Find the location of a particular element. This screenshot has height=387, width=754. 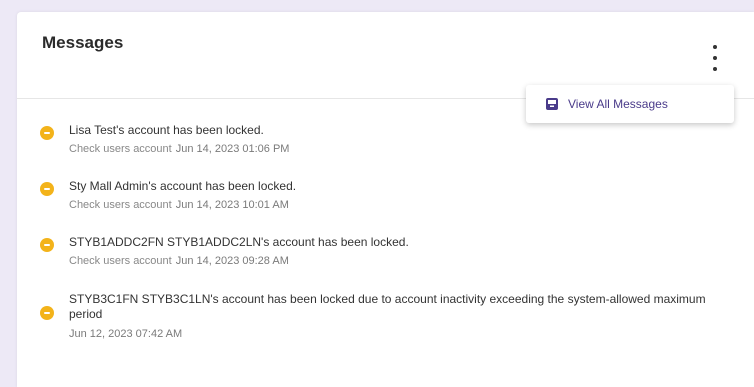

message-text: Lisa Test's account has been locked. is located at coordinates (166, 130).